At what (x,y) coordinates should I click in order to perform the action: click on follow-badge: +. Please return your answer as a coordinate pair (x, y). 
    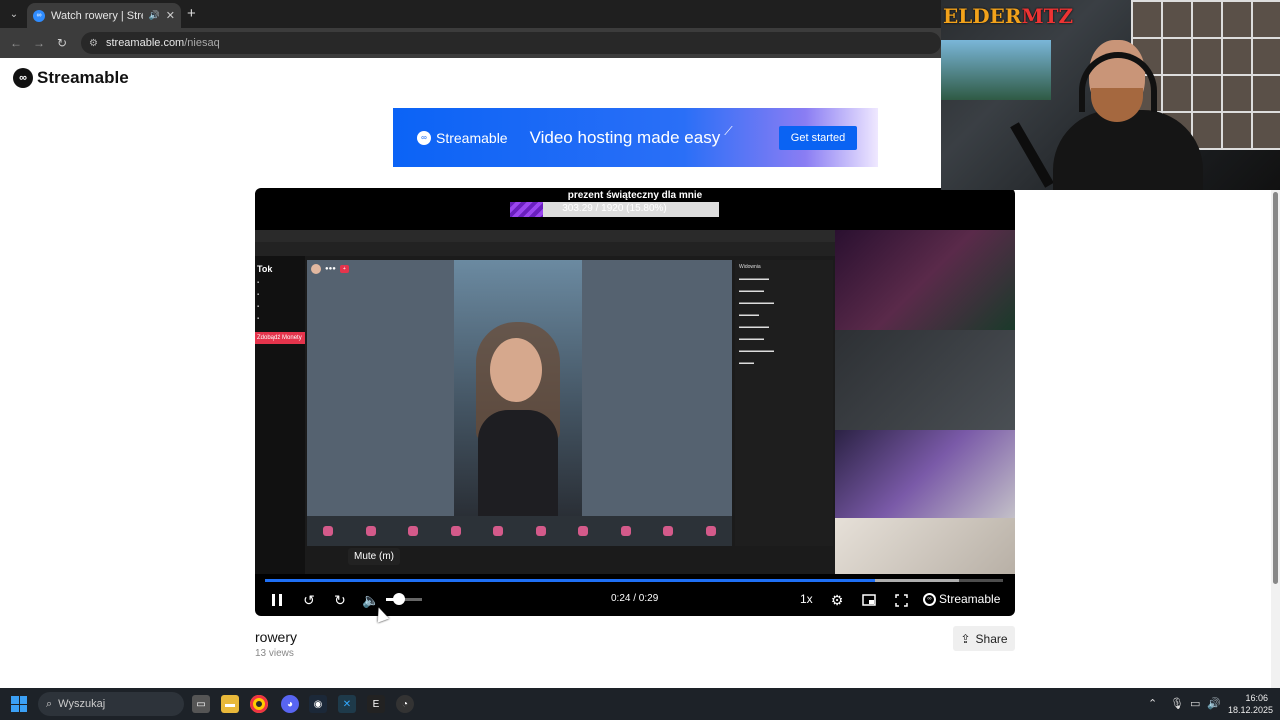
    Looking at the image, I should click on (344, 269).